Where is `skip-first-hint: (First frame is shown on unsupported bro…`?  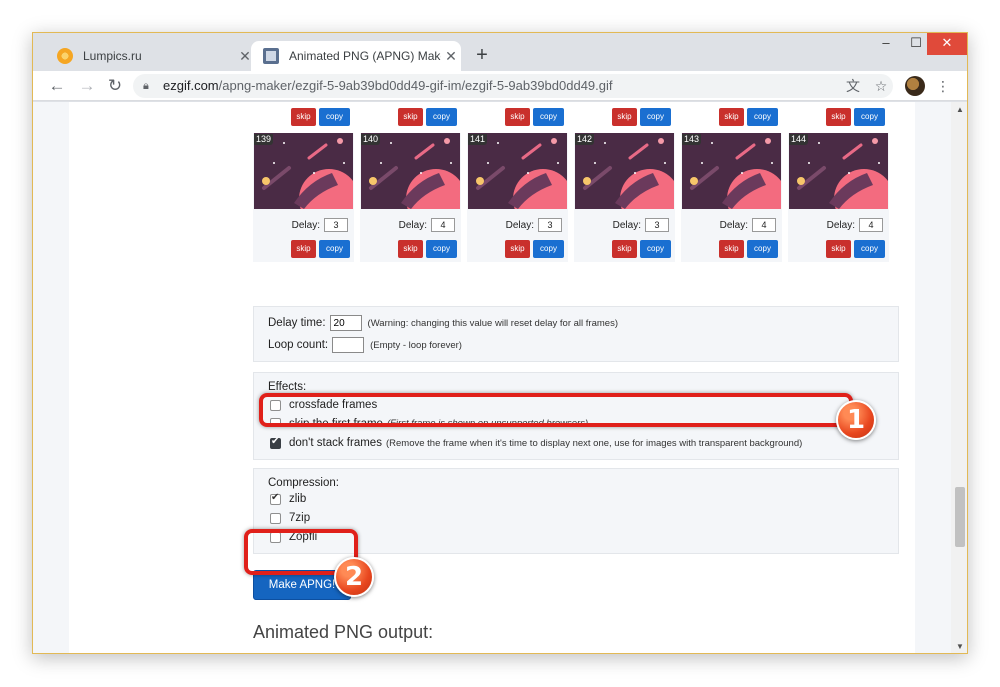
skip-first-hint: (First frame is shown on unsupported bro… is located at coordinates (487, 422).